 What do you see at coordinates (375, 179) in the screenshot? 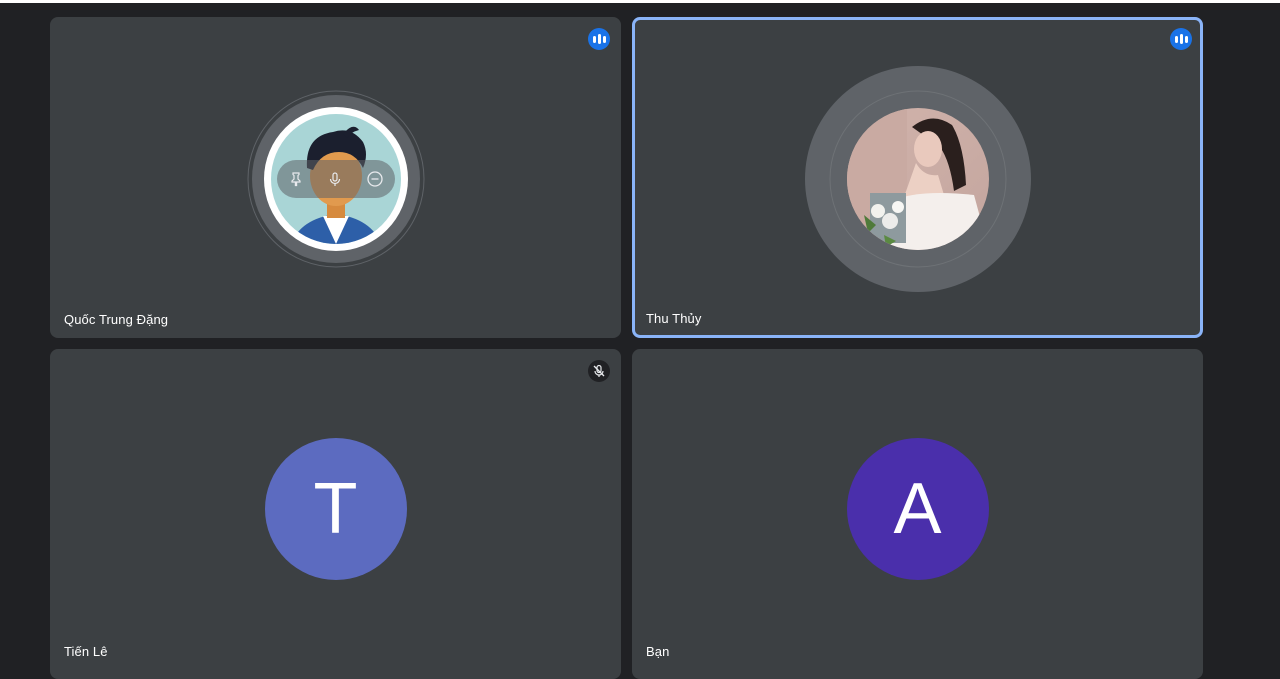
I see `remove-icon` at bounding box center [375, 179].